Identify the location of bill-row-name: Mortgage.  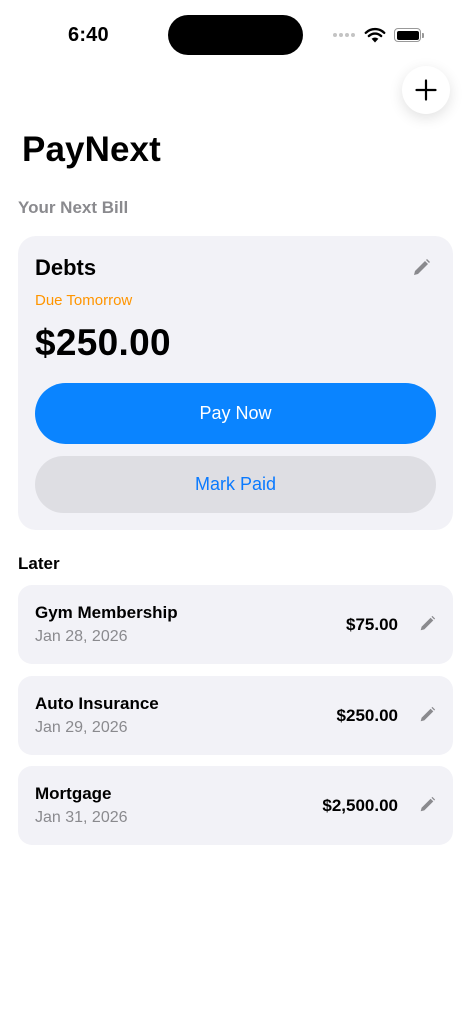
(73, 793).